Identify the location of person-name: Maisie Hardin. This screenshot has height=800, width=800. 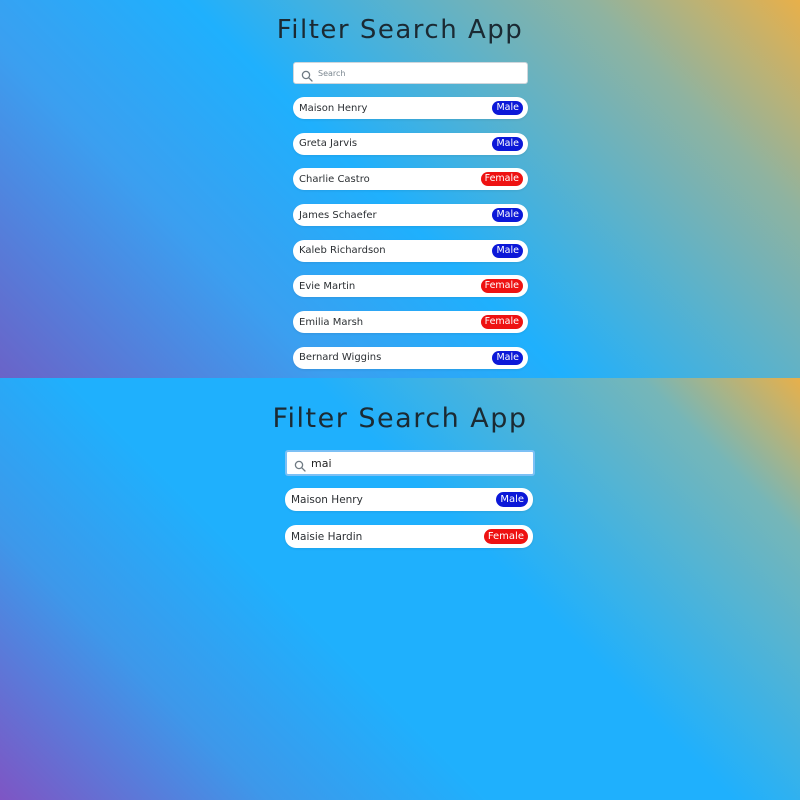
(327, 536).